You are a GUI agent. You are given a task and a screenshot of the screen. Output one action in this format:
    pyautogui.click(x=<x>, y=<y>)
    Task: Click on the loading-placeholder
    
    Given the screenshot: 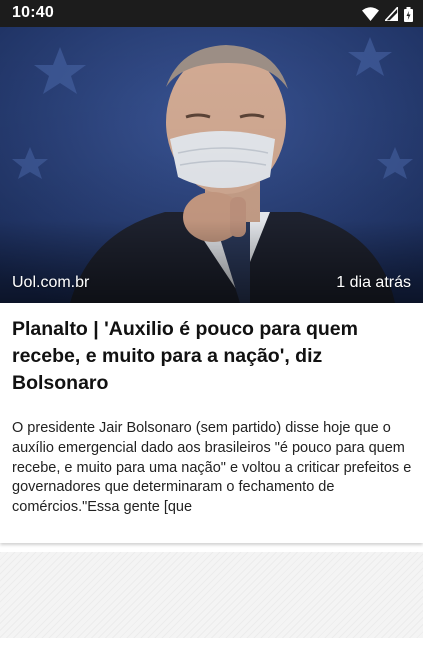 What is the action you would take?
    pyautogui.click(x=211, y=595)
    